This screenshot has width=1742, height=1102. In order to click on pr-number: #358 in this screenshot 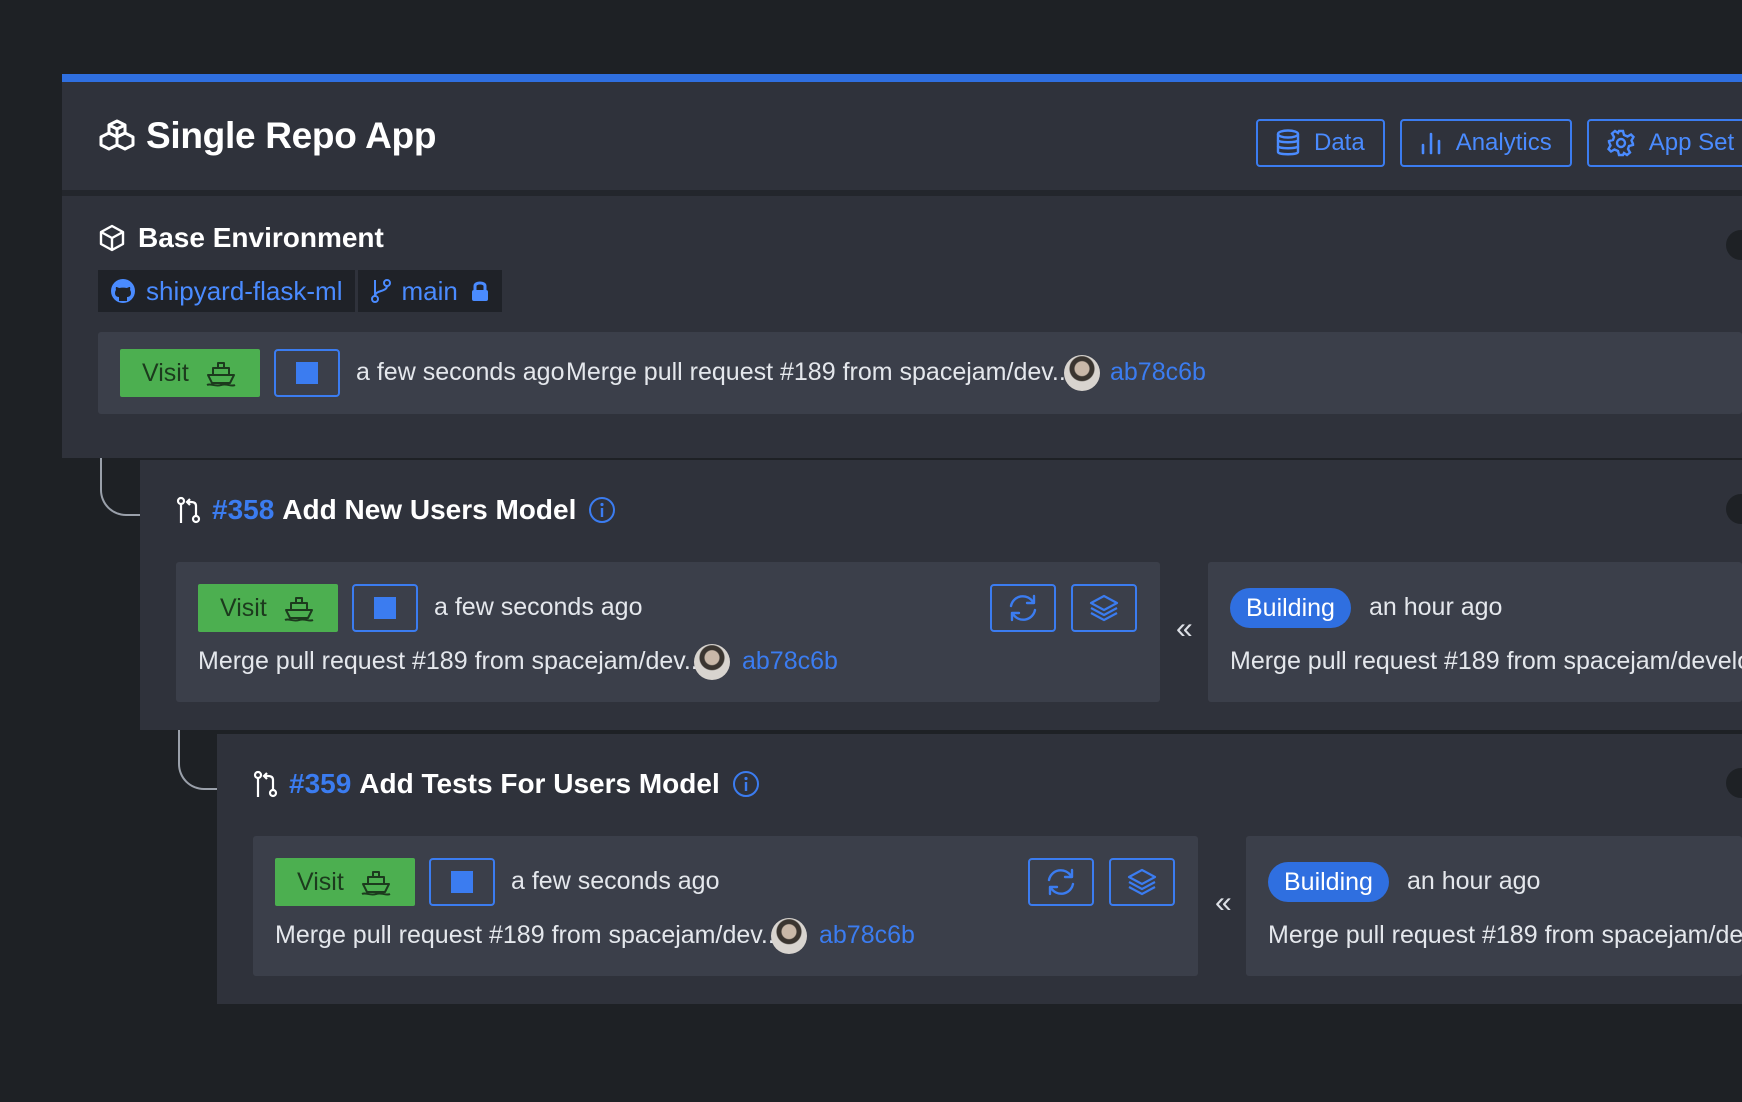, I will do `click(243, 510)`.